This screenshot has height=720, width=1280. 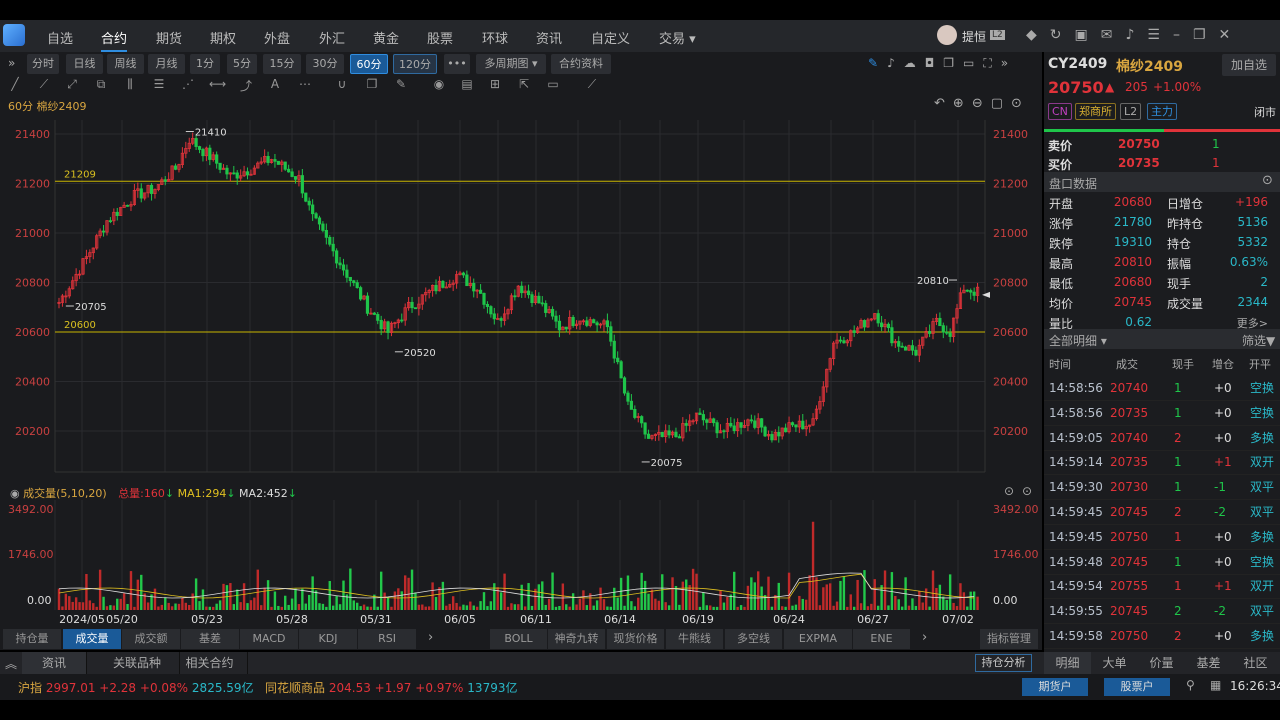 What do you see at coordinates (467, 84) in the screenshot?
I see `trash-tool-icon: ▤` at bounding box center [467, 84].